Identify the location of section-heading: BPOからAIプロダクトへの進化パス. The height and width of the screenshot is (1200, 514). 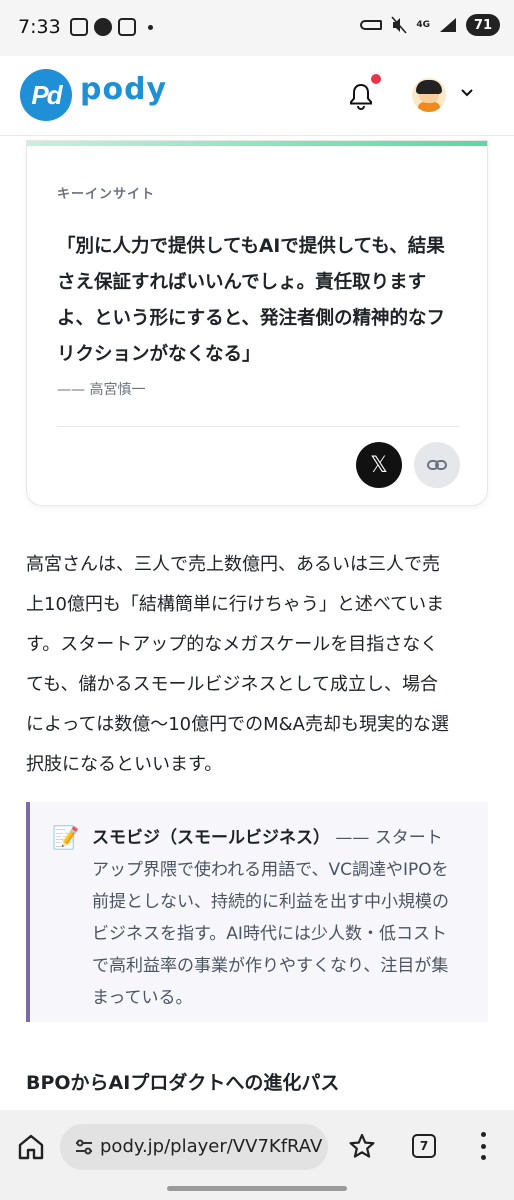
(183, 1083).